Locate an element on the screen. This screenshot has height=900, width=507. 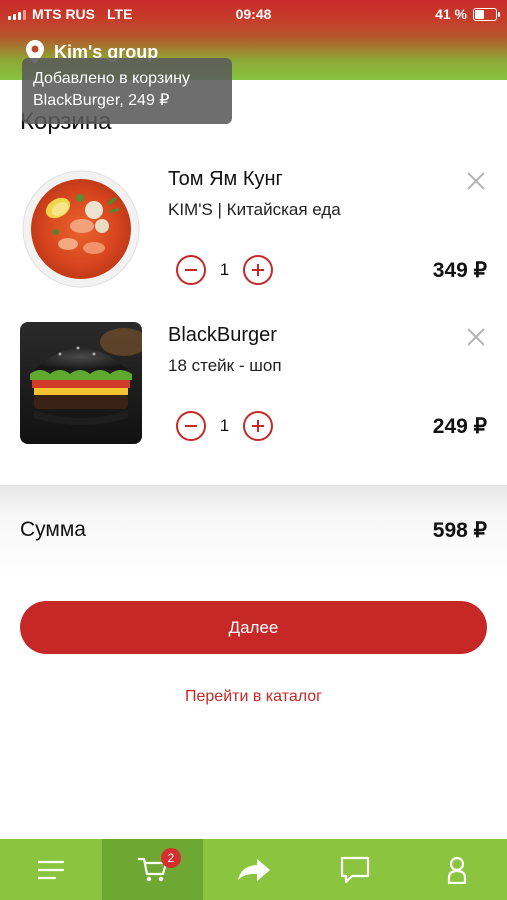
chat-icon is located at coordinates (354, 869).